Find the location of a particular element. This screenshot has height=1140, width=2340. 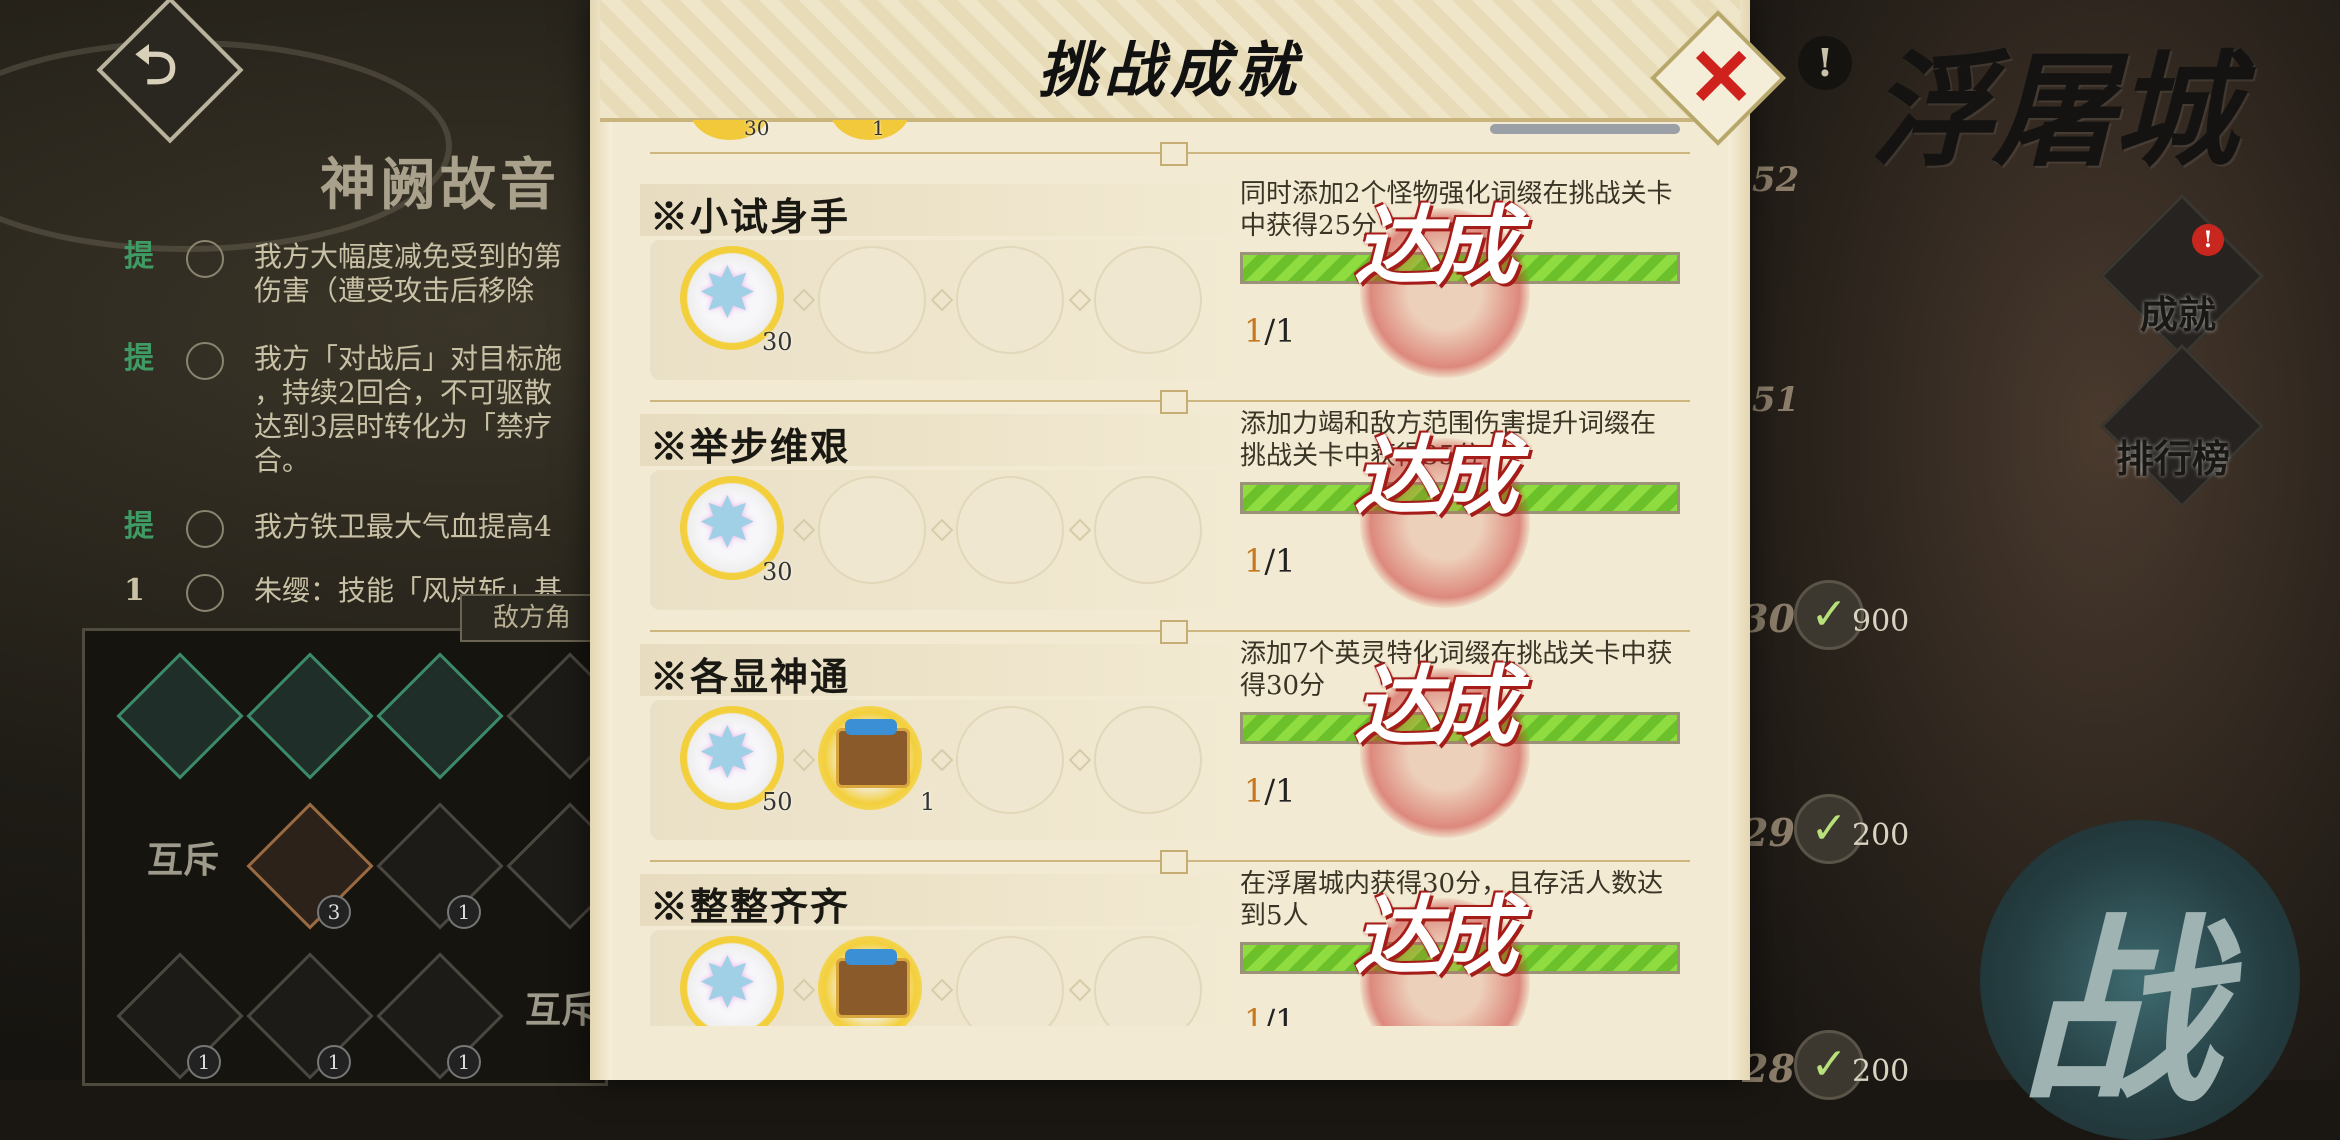

scroll-edge is located at coordinates (601, 540).